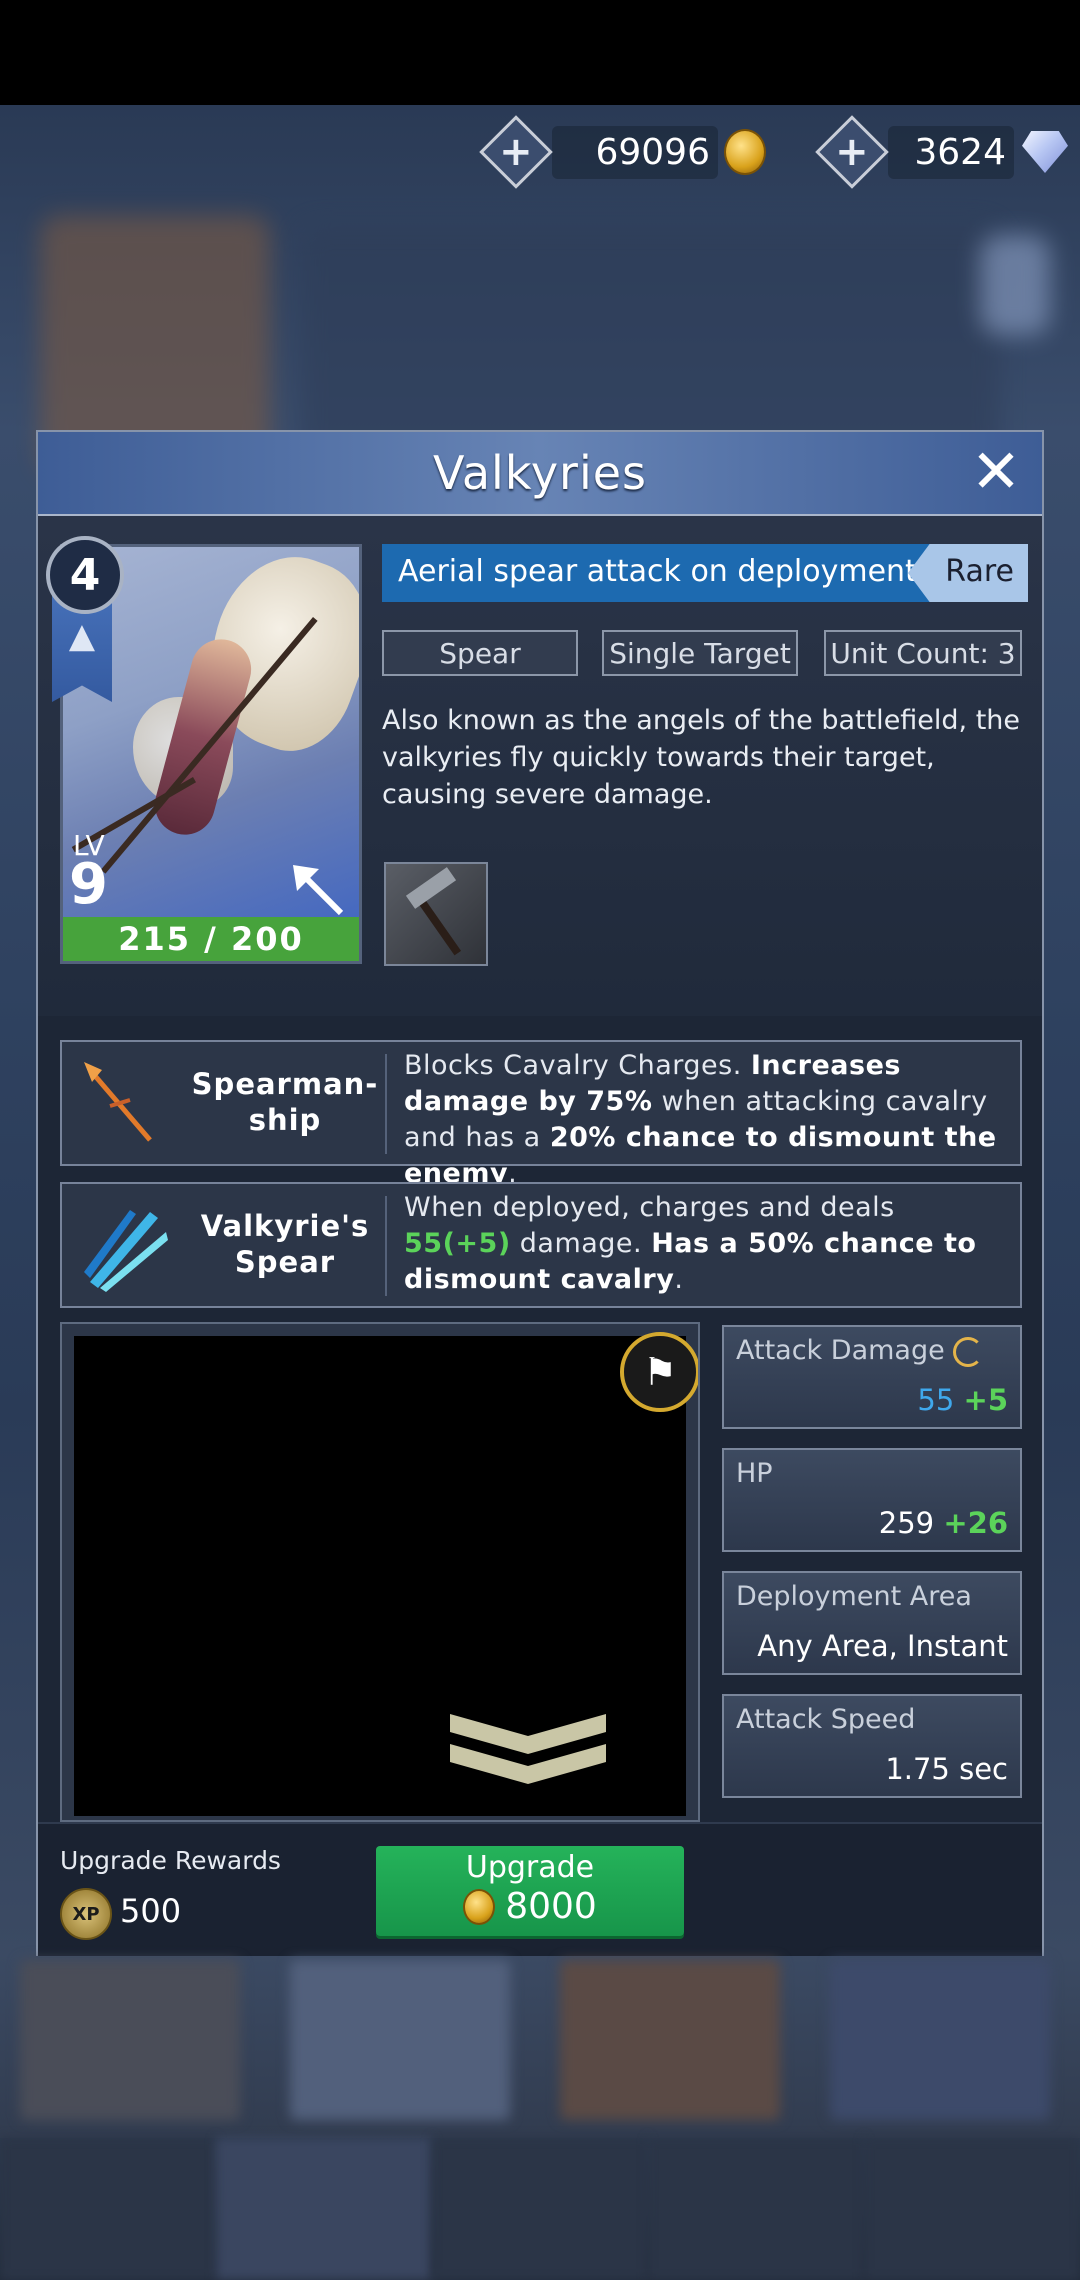 The image size is (1080, 2280). I want to click on gem-resource: + 3624, so click(941, 152).